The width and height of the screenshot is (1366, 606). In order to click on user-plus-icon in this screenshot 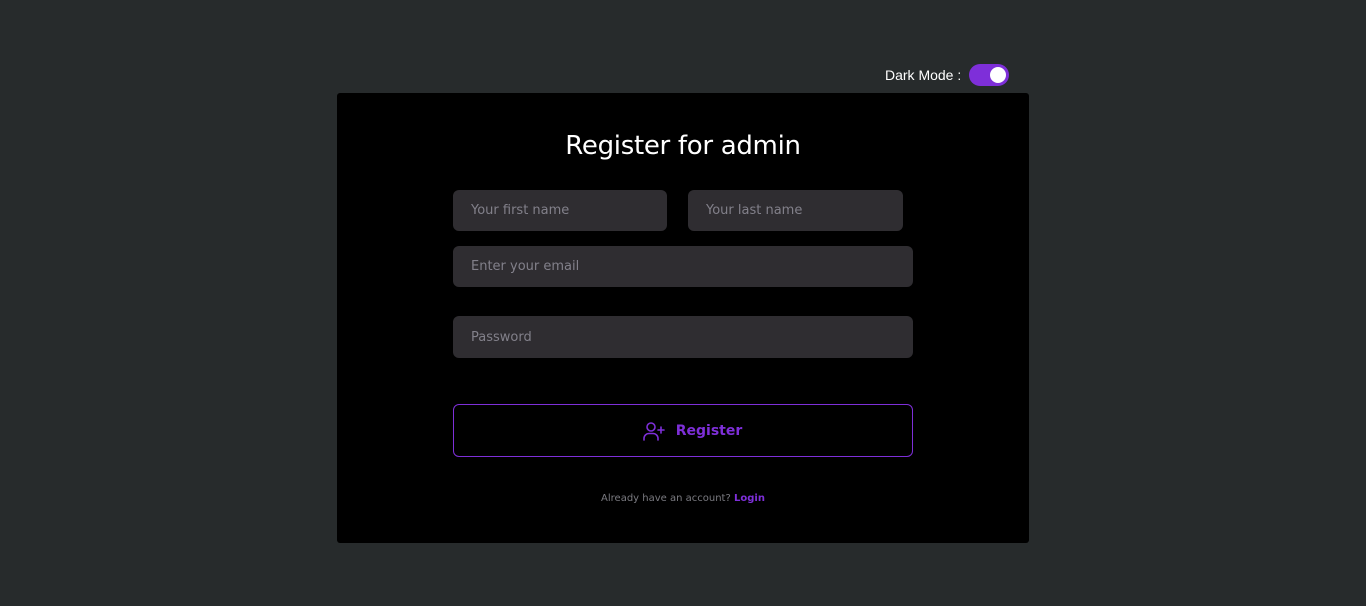, I will do `click(654, 431)`.